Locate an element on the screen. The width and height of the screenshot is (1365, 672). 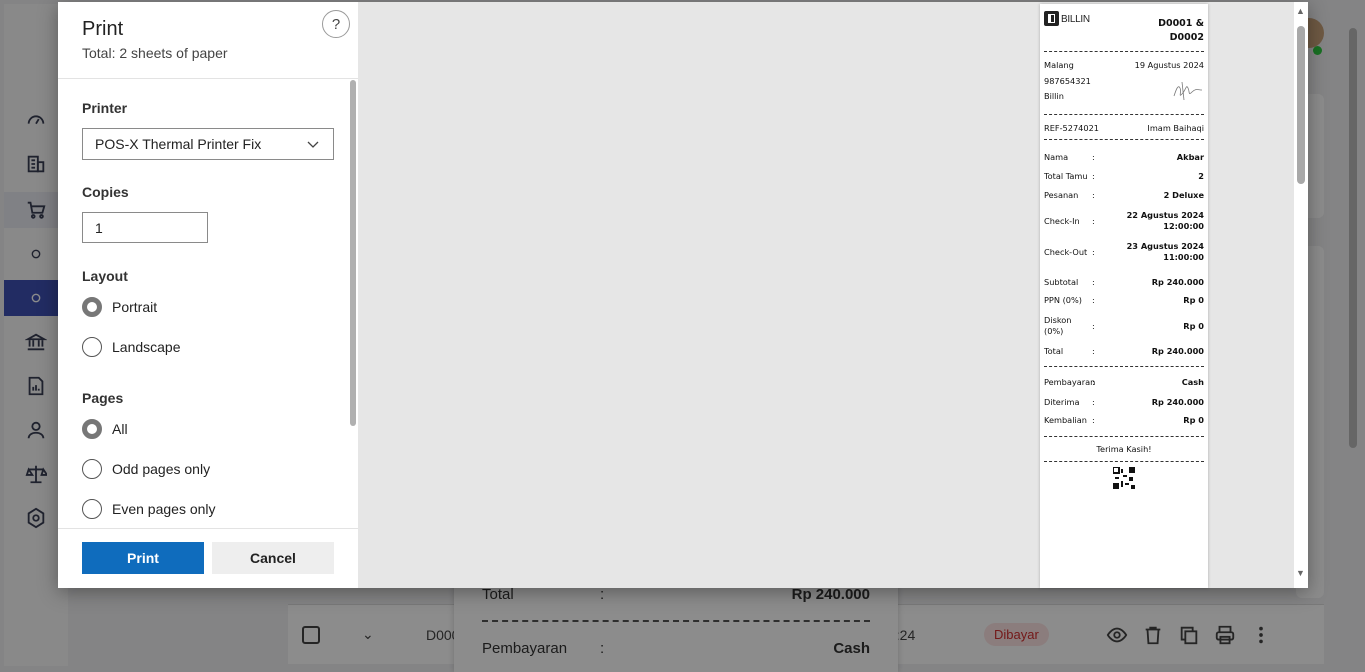
checkout-date: 23 Agustus 2024 is located at coordinates (1165, 246).